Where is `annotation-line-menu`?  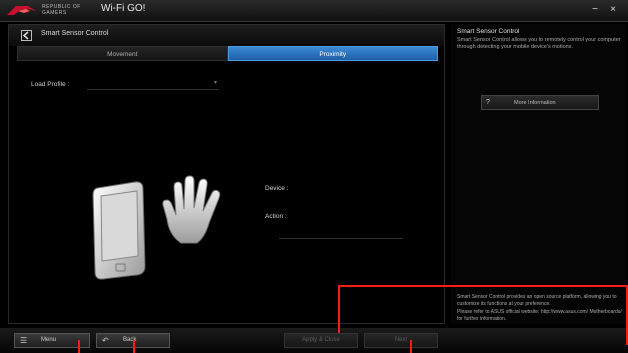
annotation-line-menu is located at coordinates (79, 346).